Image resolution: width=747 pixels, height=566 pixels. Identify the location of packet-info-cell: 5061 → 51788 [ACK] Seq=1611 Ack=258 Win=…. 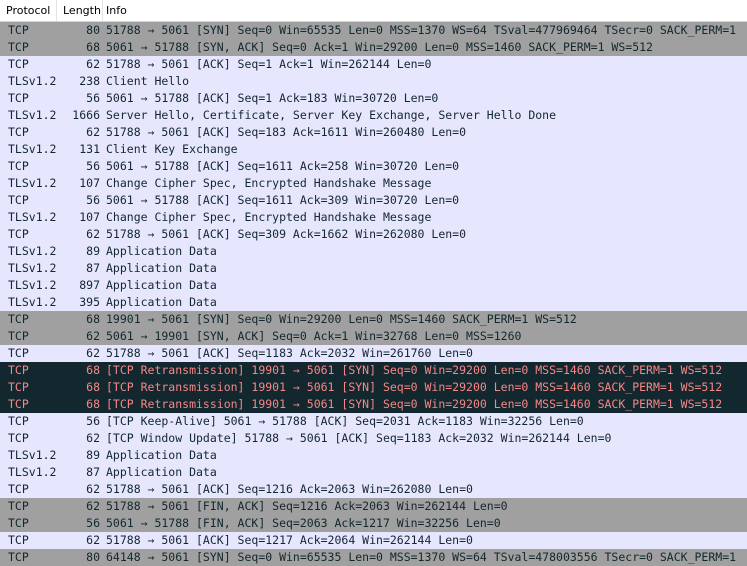
(283, 166).